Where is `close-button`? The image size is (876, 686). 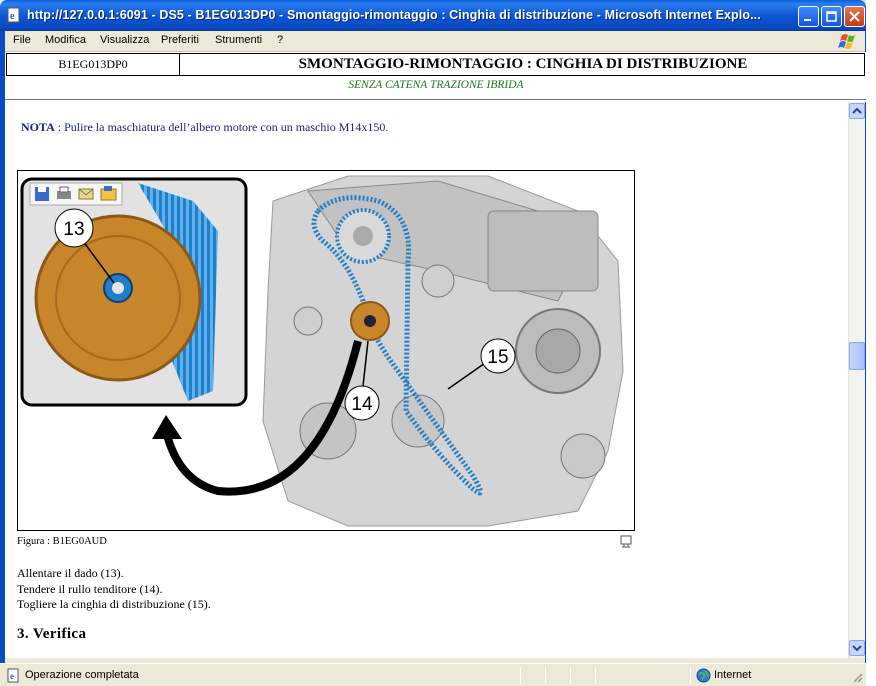 close-button is located at coordinates (854, 16).